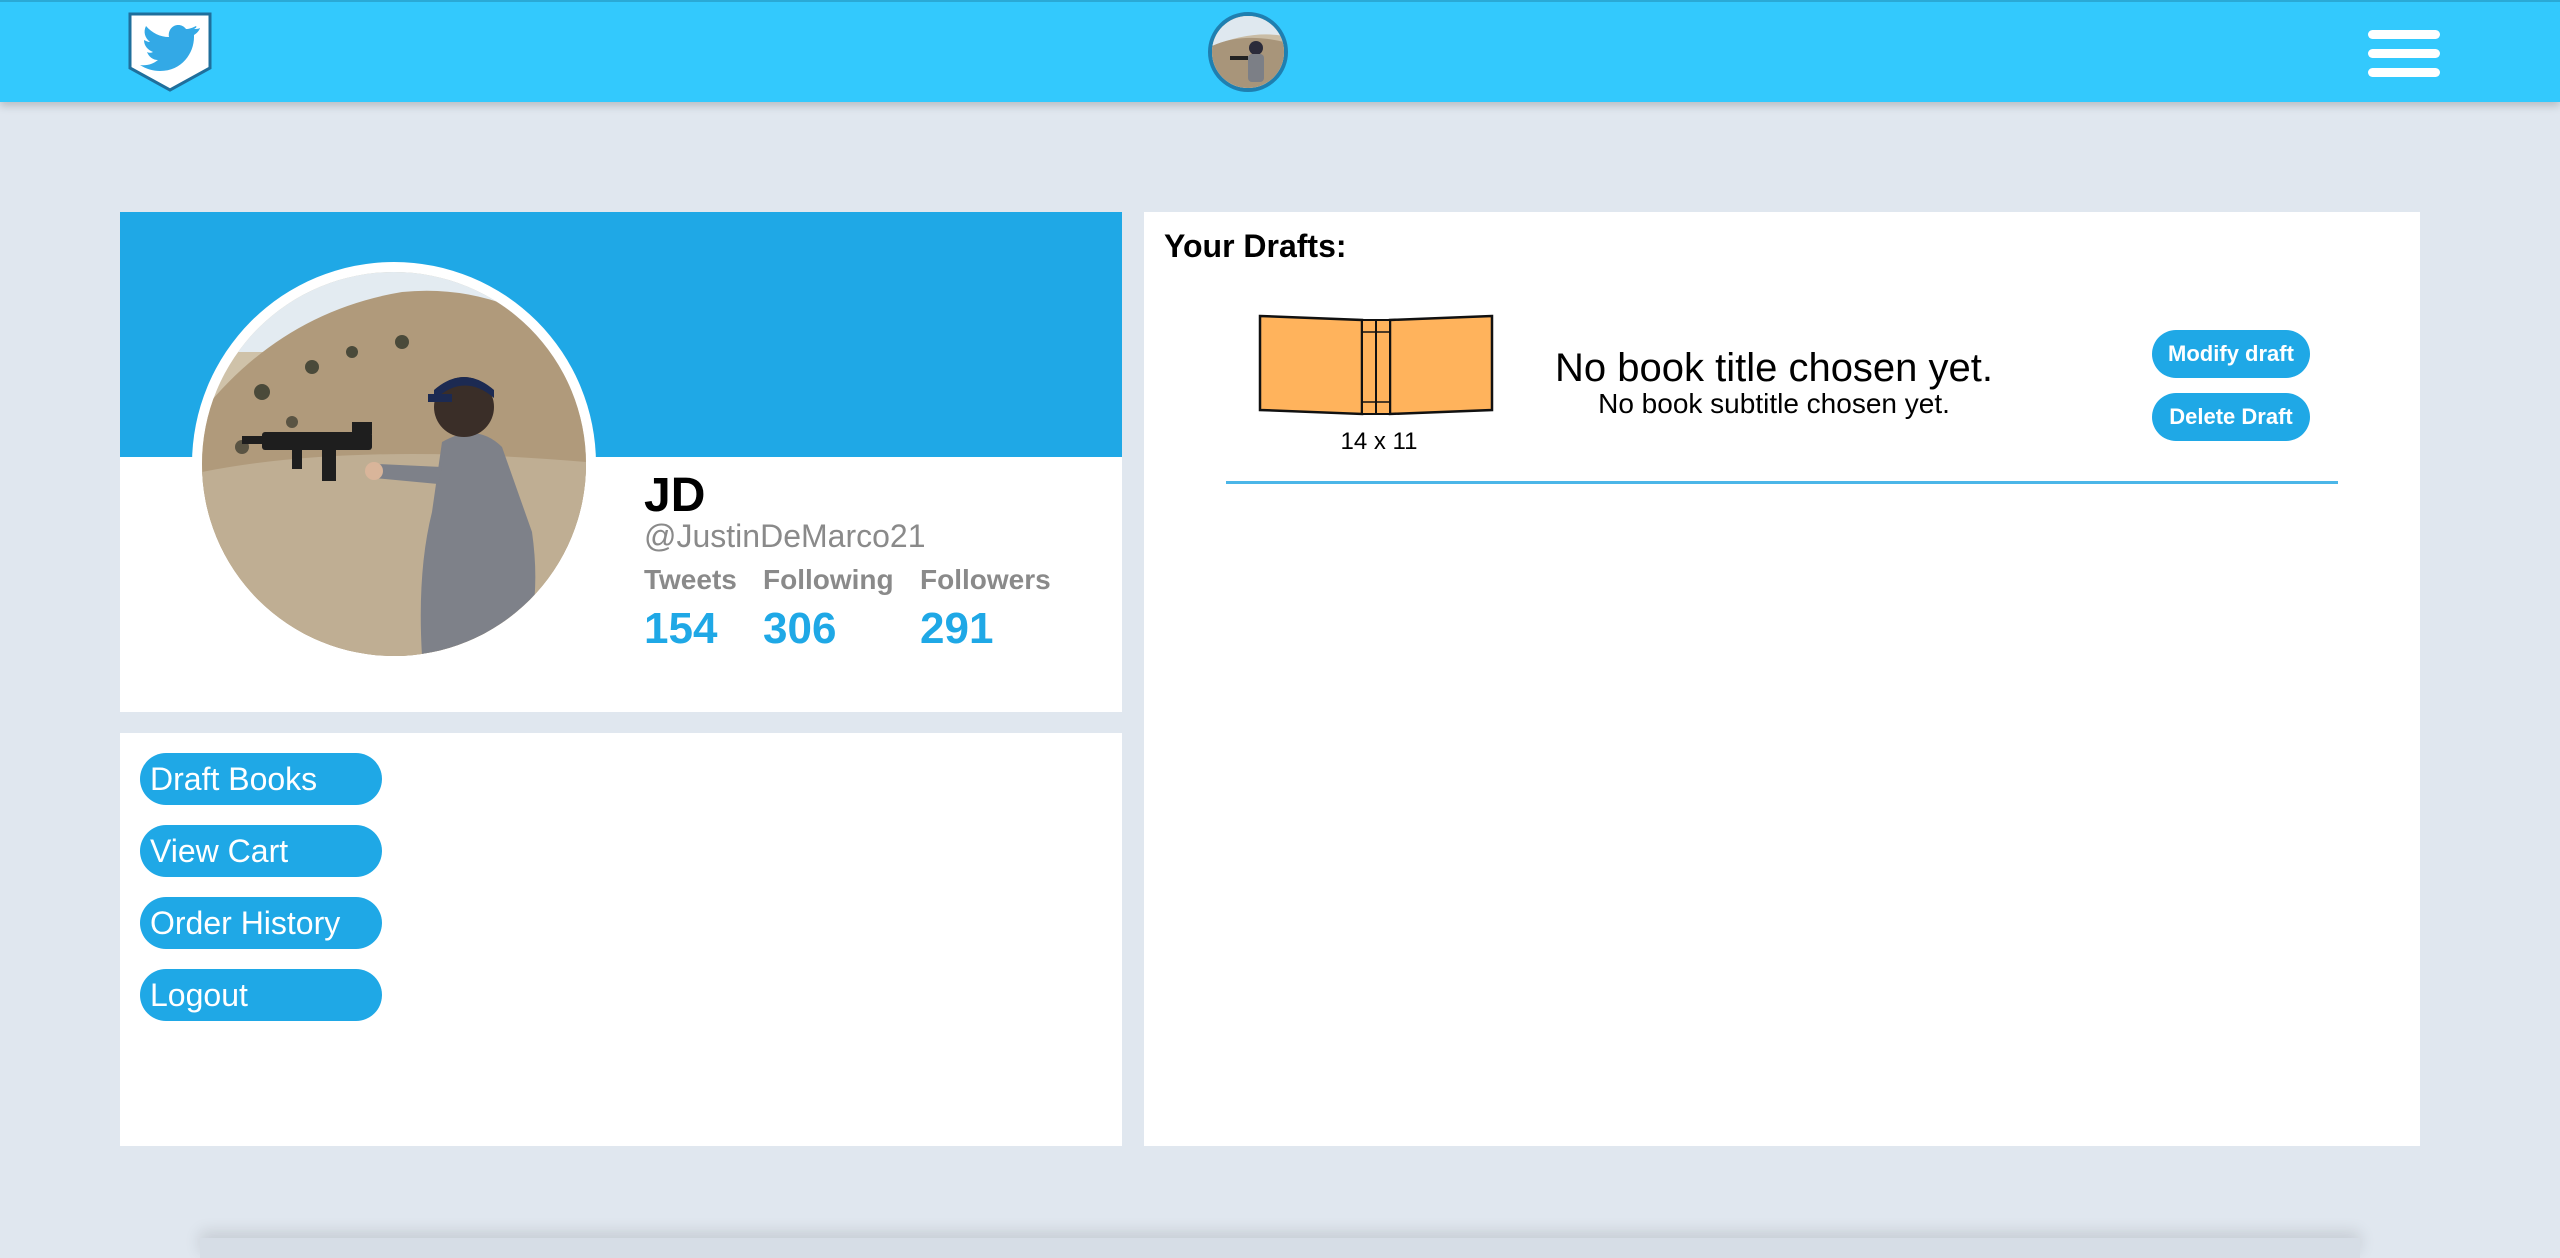 This screenshot has height=1258, width=2560. I want to click on stat-label-tweets: Tweets, so click(690, 579).